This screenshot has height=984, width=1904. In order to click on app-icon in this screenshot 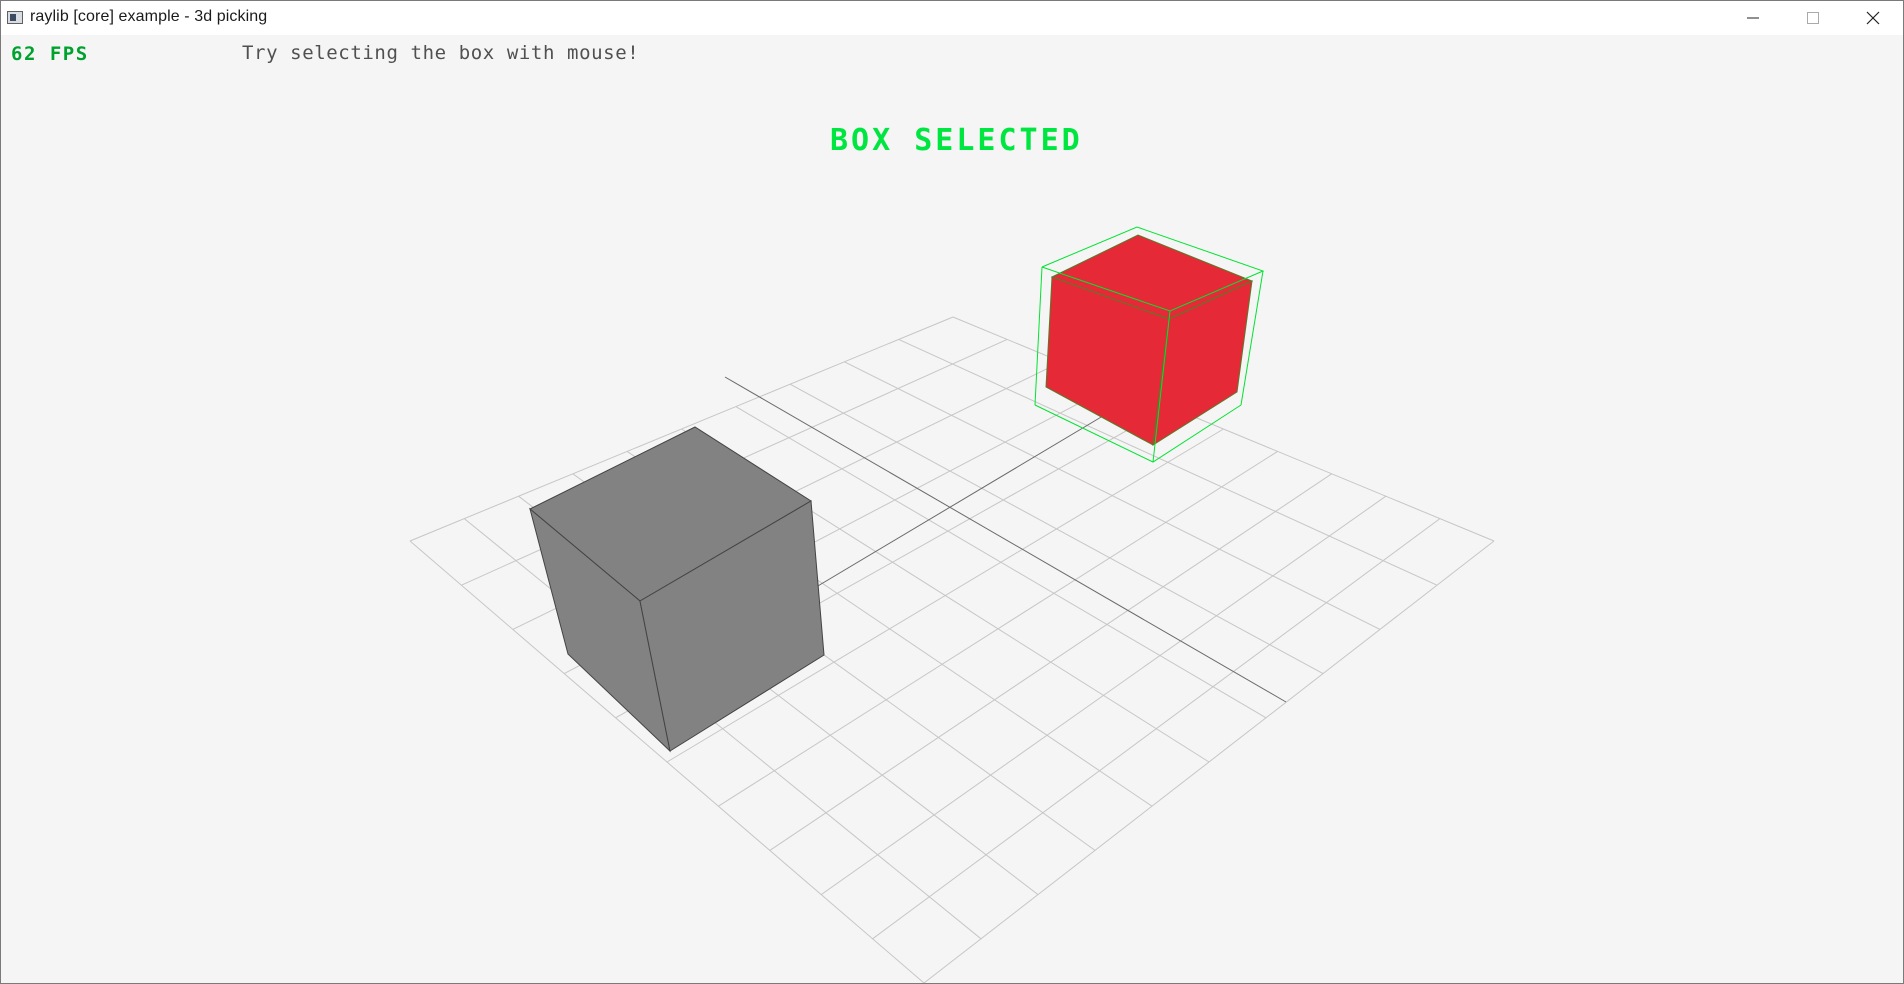, I will do `click(15, 17)`.